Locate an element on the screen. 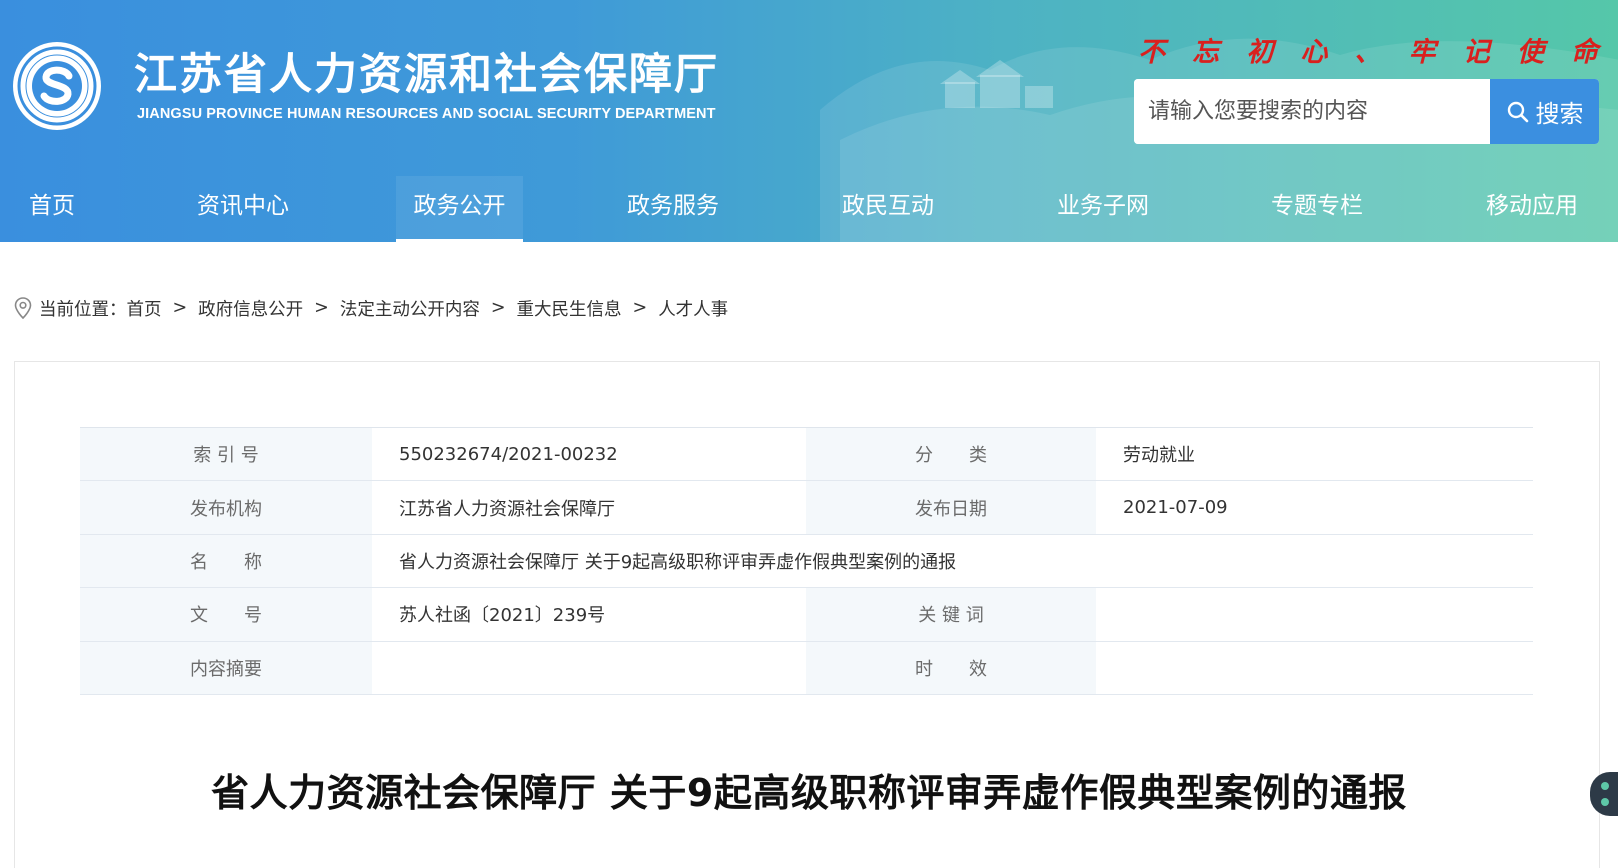 The width and height of the screenshot is (1618, 868). search-button: 搜索 is located at coordinates (1544, 111).